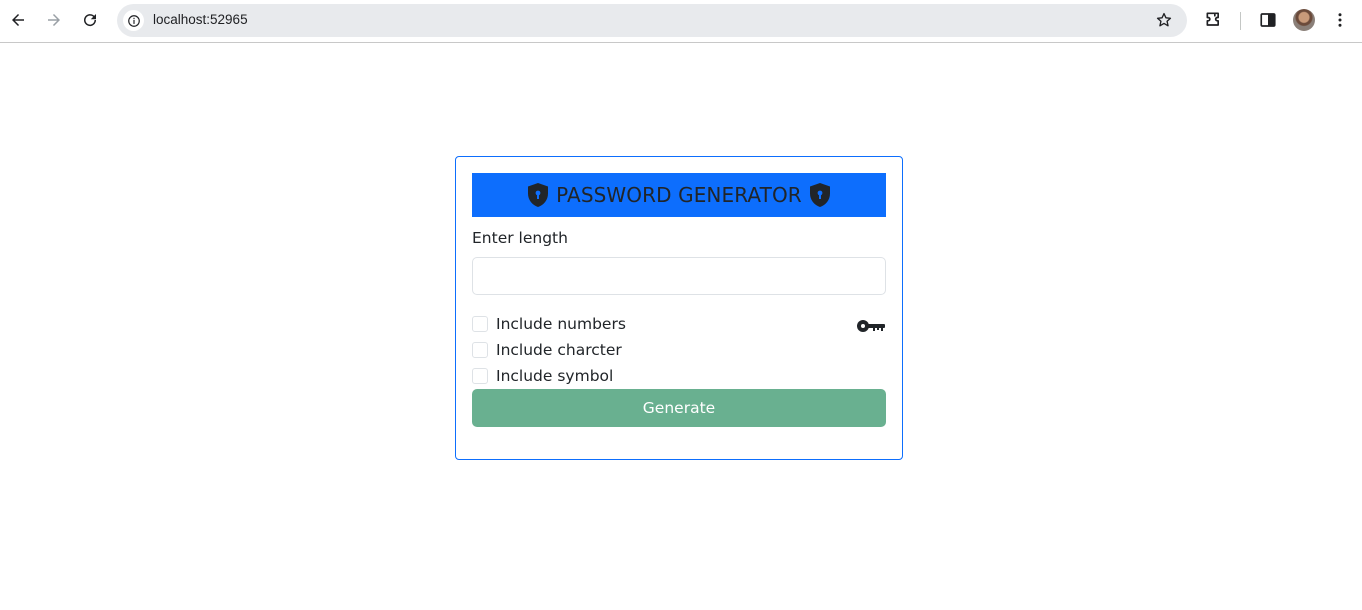 The image size is (1362, 610). Describe the element at coordinates (679, 408) in the screenshot. I see `generate-button: Generate` at that location.